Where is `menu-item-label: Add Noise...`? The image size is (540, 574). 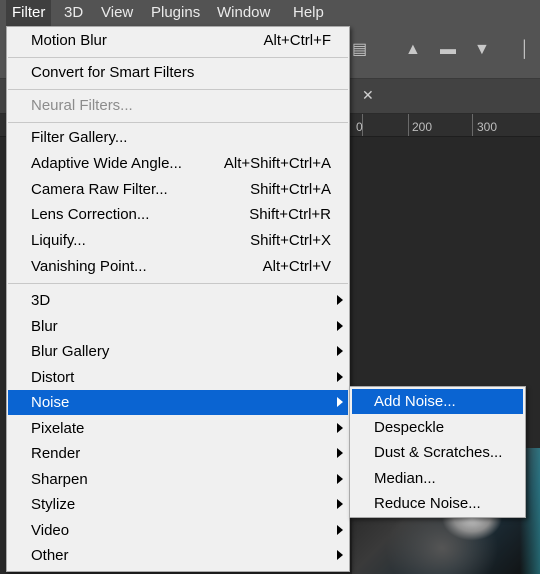
menu-item-label: Add Noise... is located at coordinates (415, 401).